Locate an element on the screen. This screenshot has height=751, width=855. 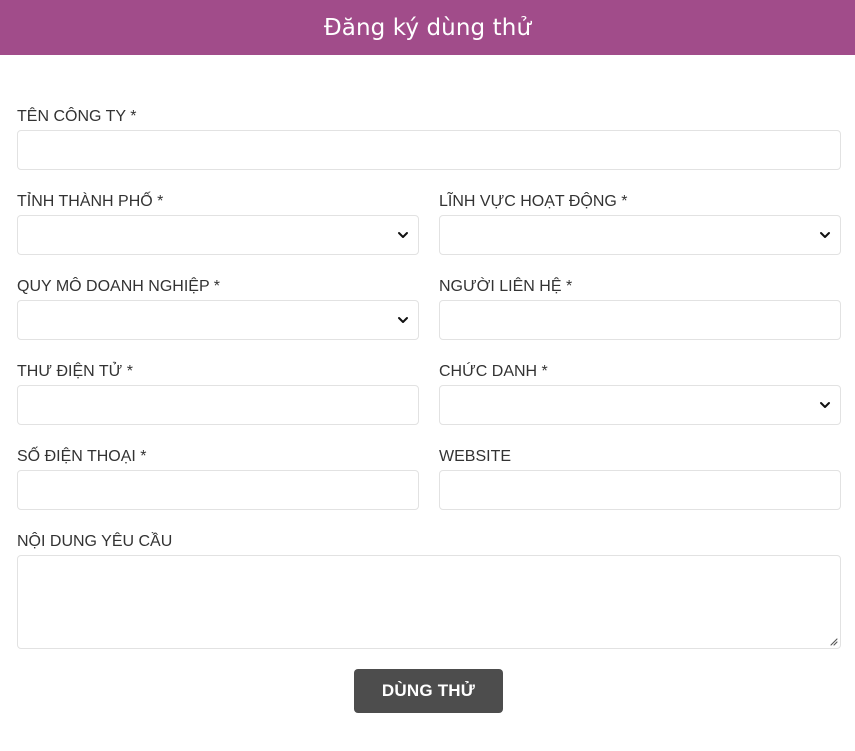
company-name-label: TÊN CÔNG TY * is located at coordinates (77, 116).